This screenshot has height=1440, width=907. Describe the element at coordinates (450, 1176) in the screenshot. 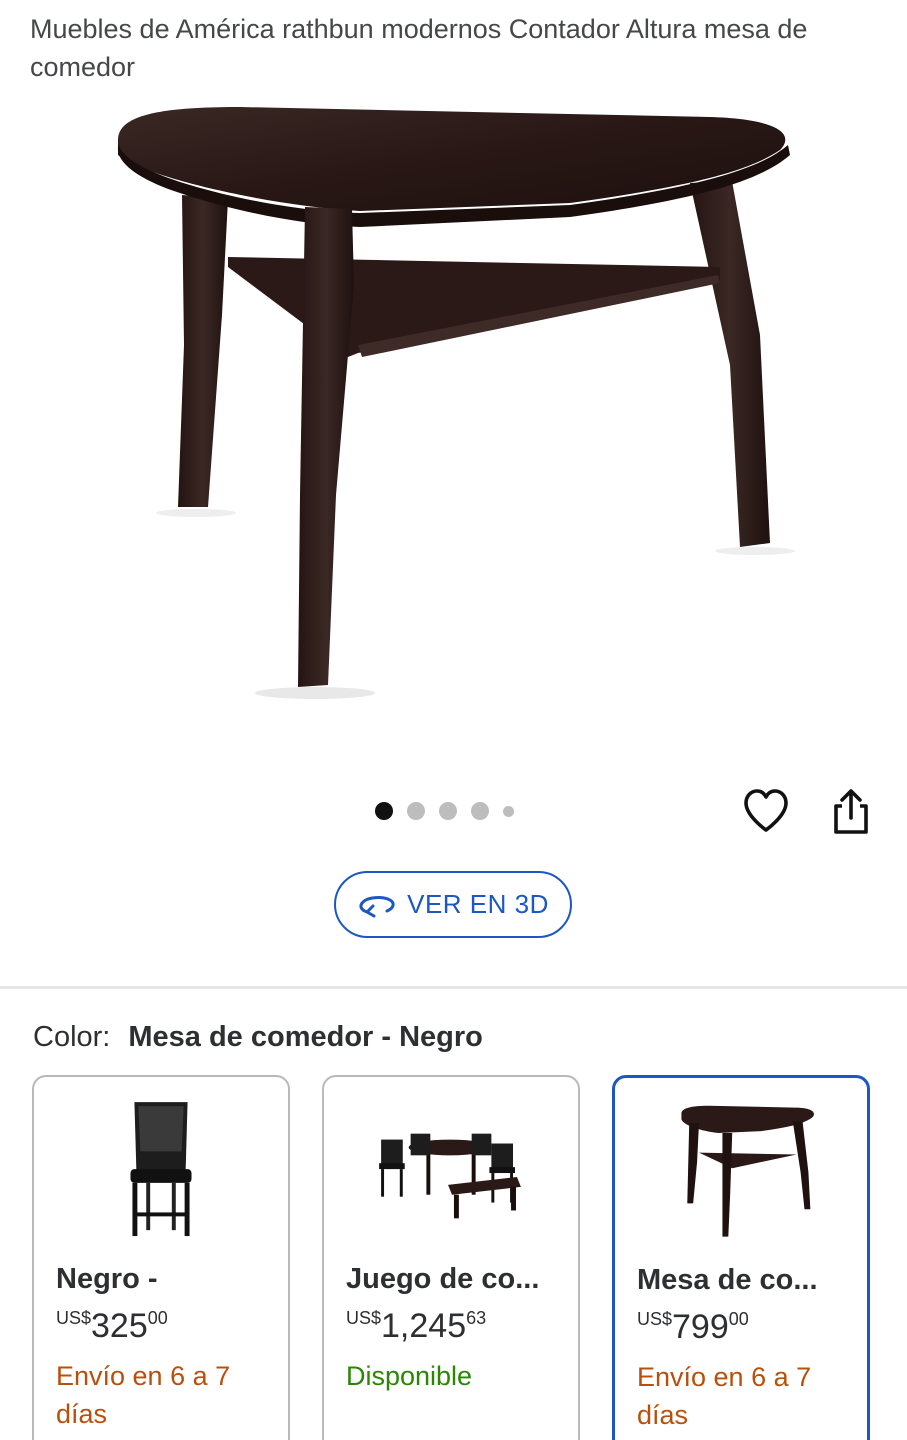

I see `variant-image-dining-set` at that location.